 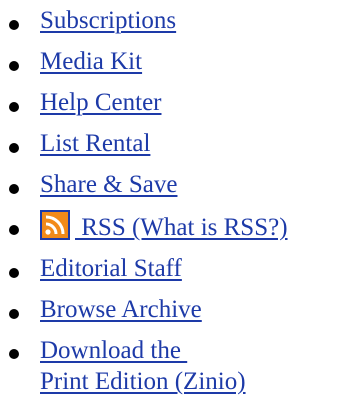 I want to click on list-item-subscriptions: Subscriptions, so click(x=172, y=20).